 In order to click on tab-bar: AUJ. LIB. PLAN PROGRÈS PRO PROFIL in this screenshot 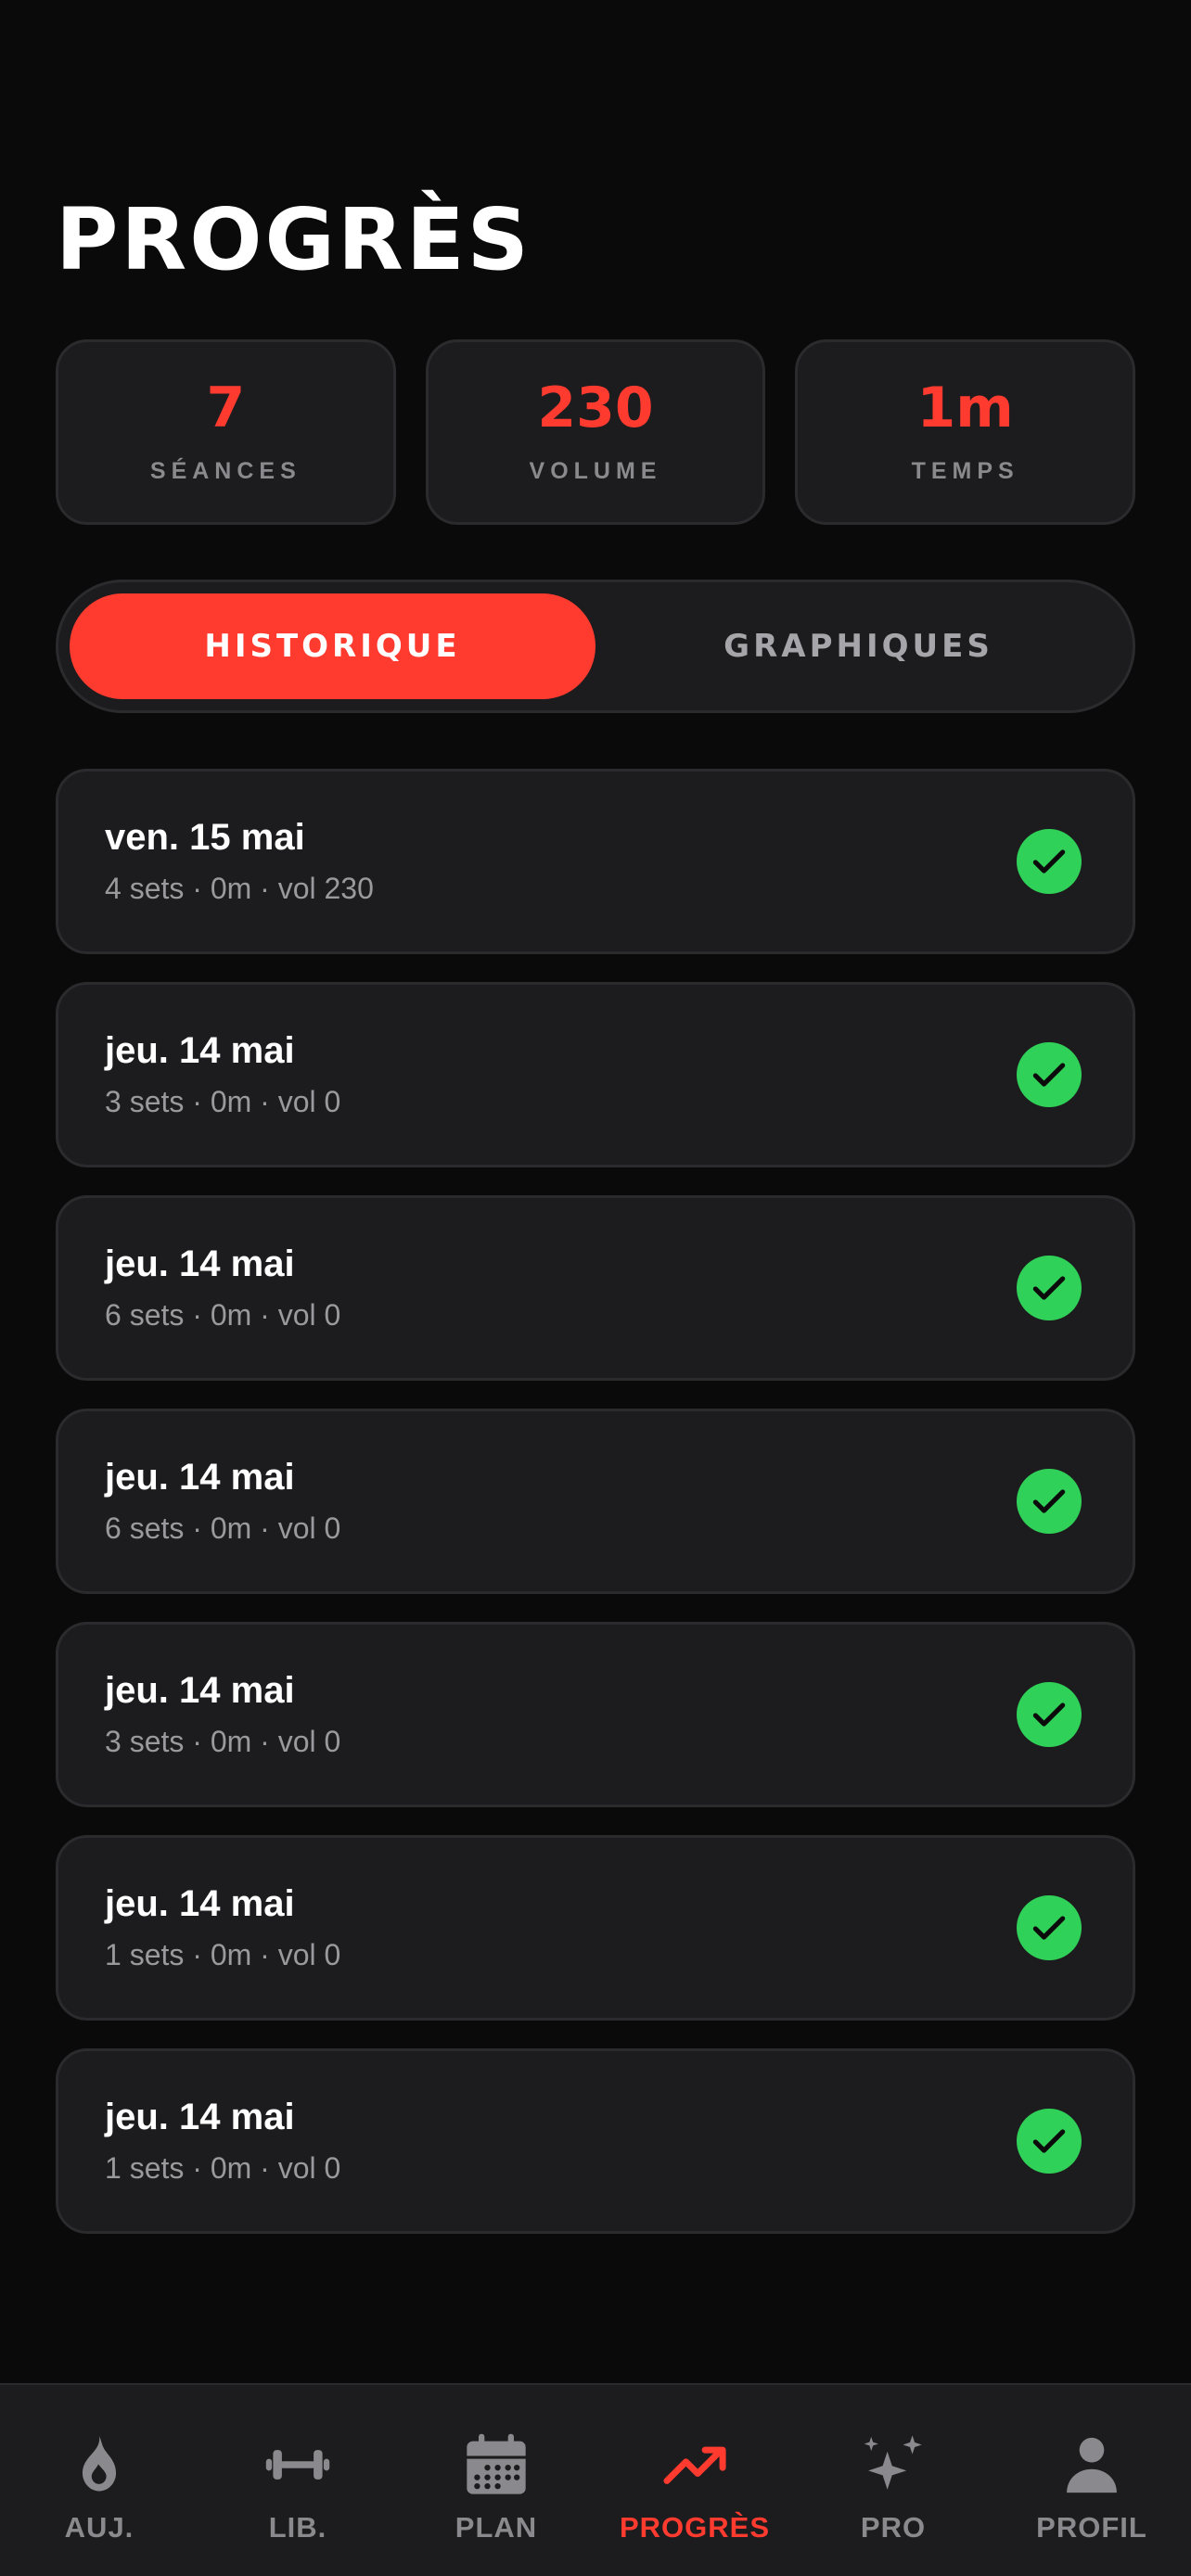, I will do `click(595, 2479)`.